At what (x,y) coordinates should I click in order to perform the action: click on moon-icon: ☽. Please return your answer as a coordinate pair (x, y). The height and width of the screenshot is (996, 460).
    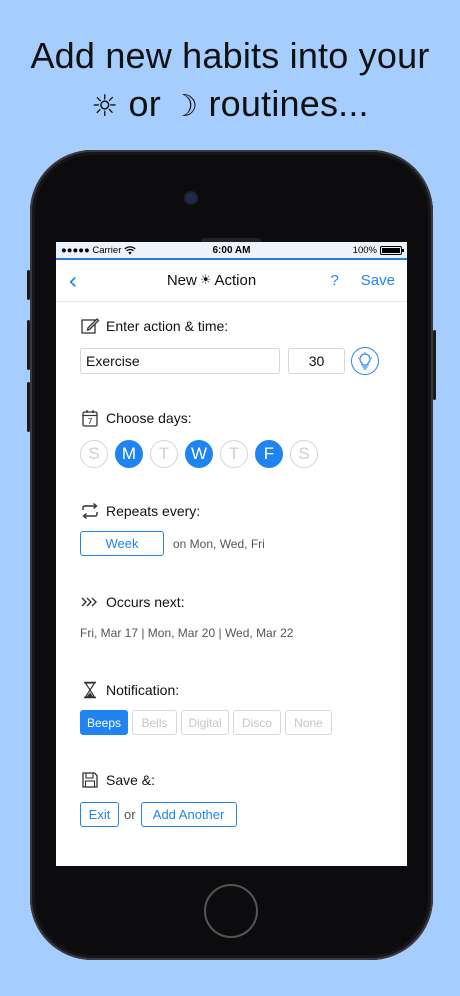
    Looking at the image, I should click on (185, 106).